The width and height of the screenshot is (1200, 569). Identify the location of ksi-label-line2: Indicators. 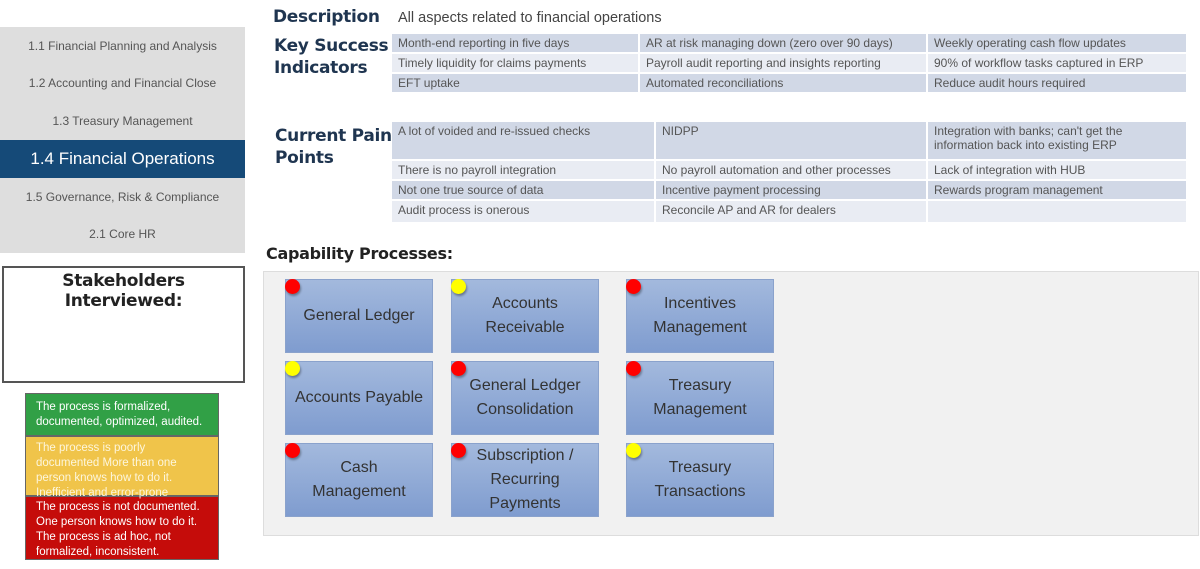
(321, 68).